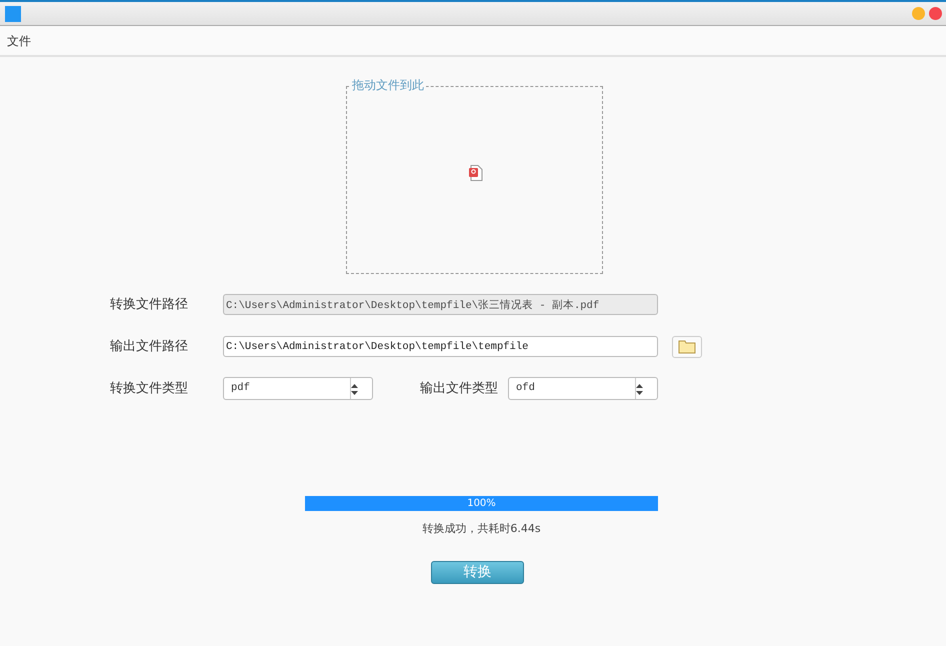 The width and height of the screenshot is (946, 646). Describe the element at coordinates (388, 85) in the screenshot. I see `drop-zone-legend: 拖动文件到此` at that location.